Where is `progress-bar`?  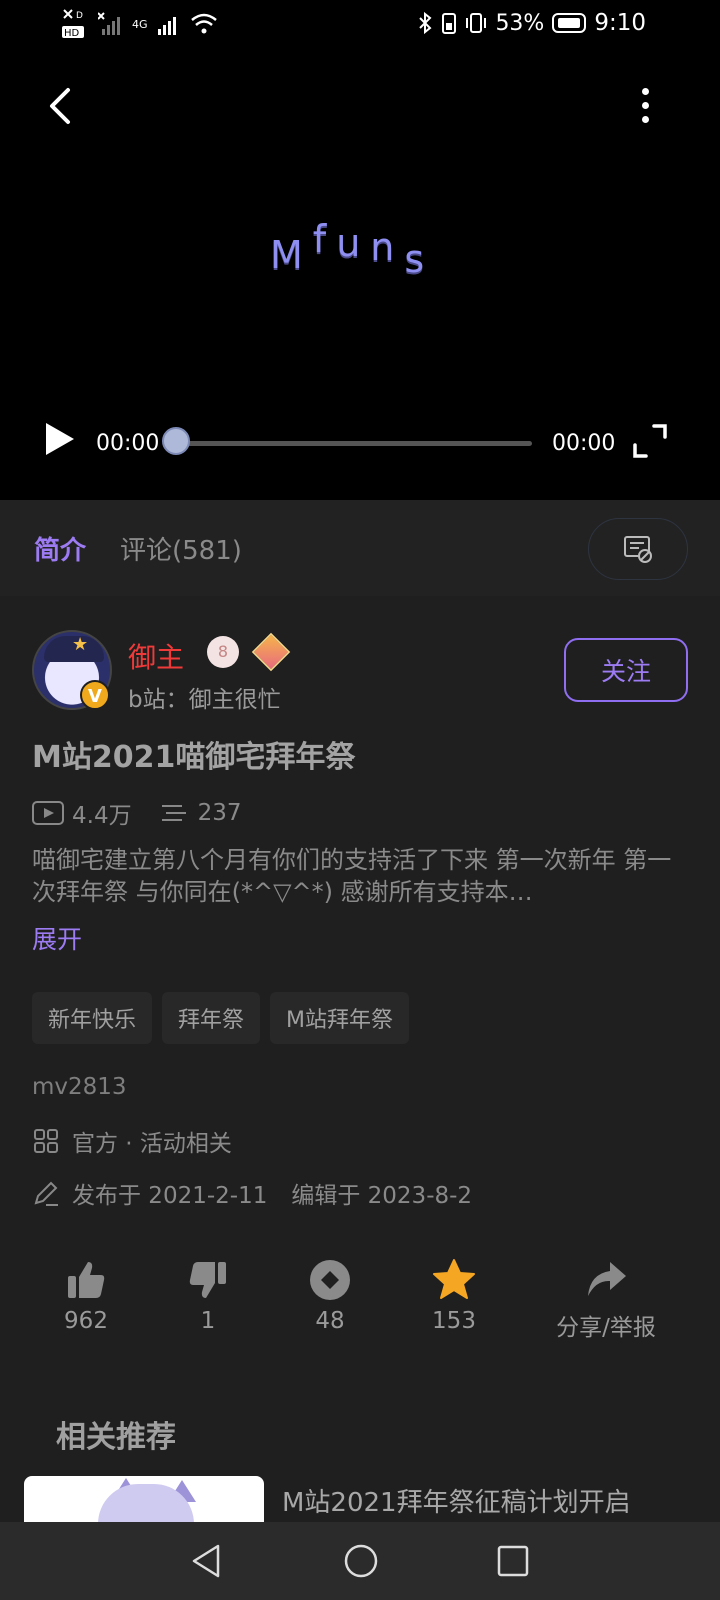
progress-bar is located at coordinates (354, 443).